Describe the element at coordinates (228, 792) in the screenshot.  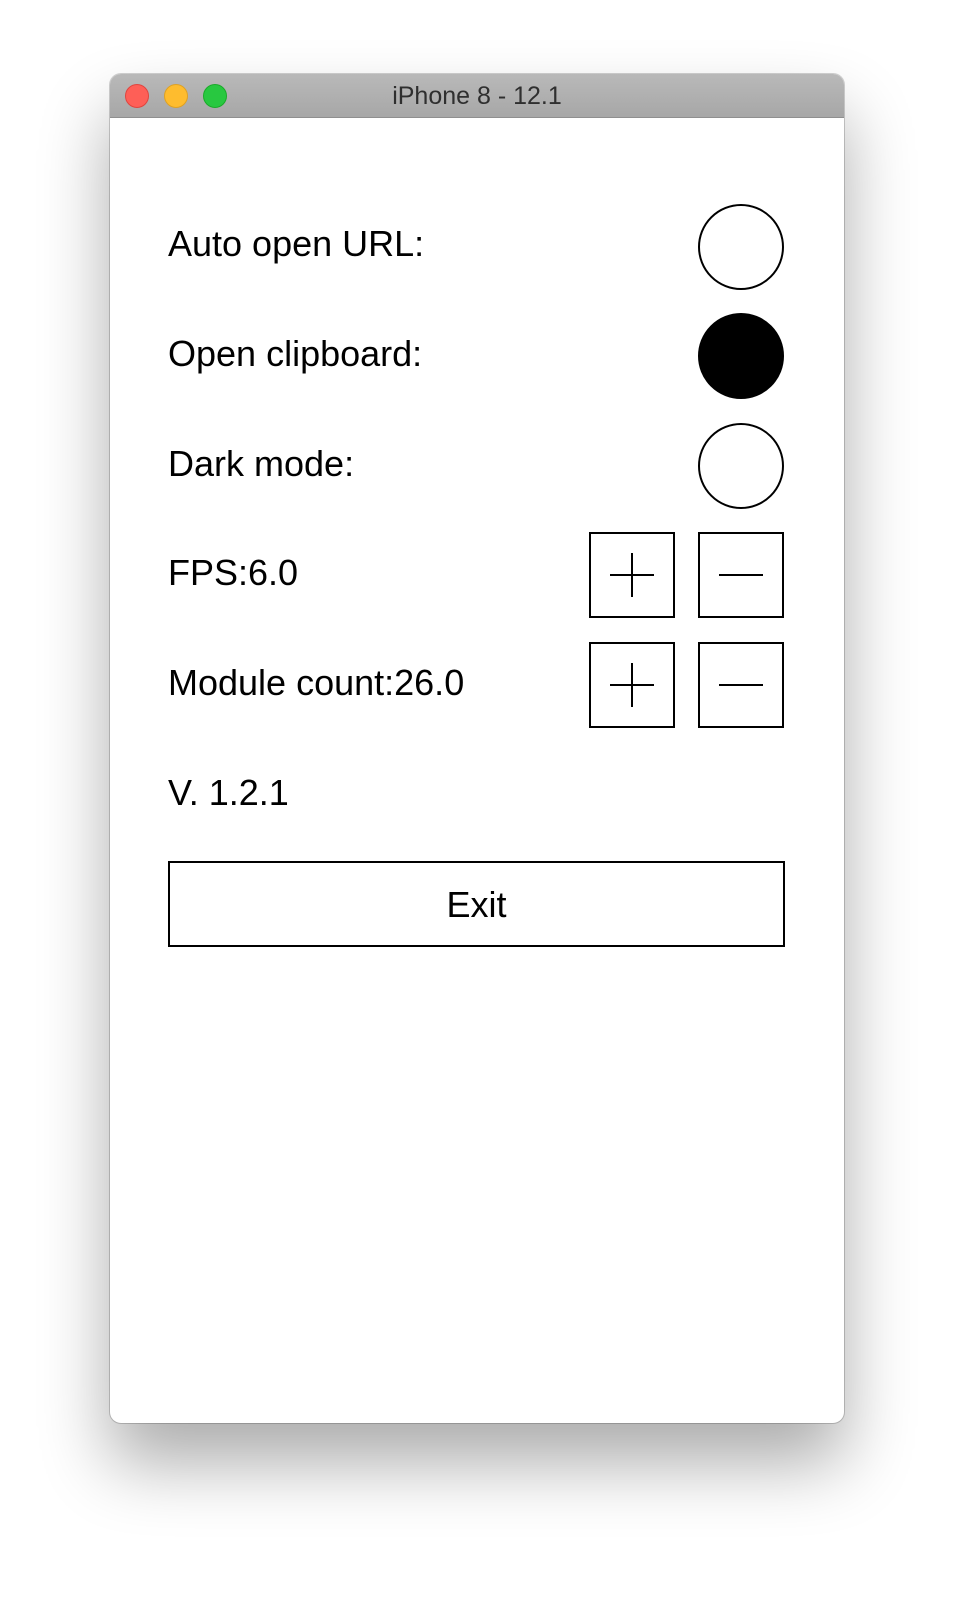
I see `version-label: V. 1.2.1` at that location.